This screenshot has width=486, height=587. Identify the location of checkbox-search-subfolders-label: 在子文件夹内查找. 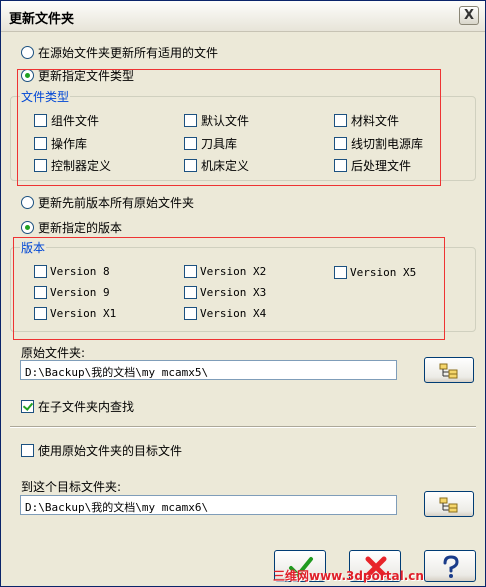
(86, 407).